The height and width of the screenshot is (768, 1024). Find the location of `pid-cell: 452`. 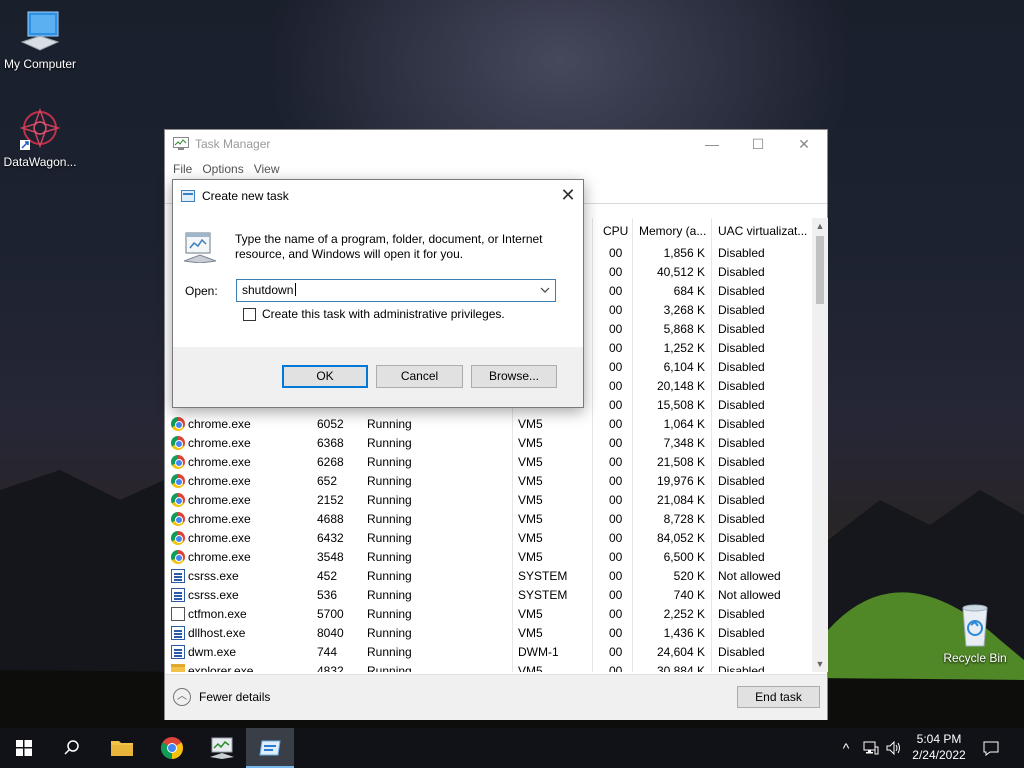

pid-cell: 452 is located at coordinates (327, 576).